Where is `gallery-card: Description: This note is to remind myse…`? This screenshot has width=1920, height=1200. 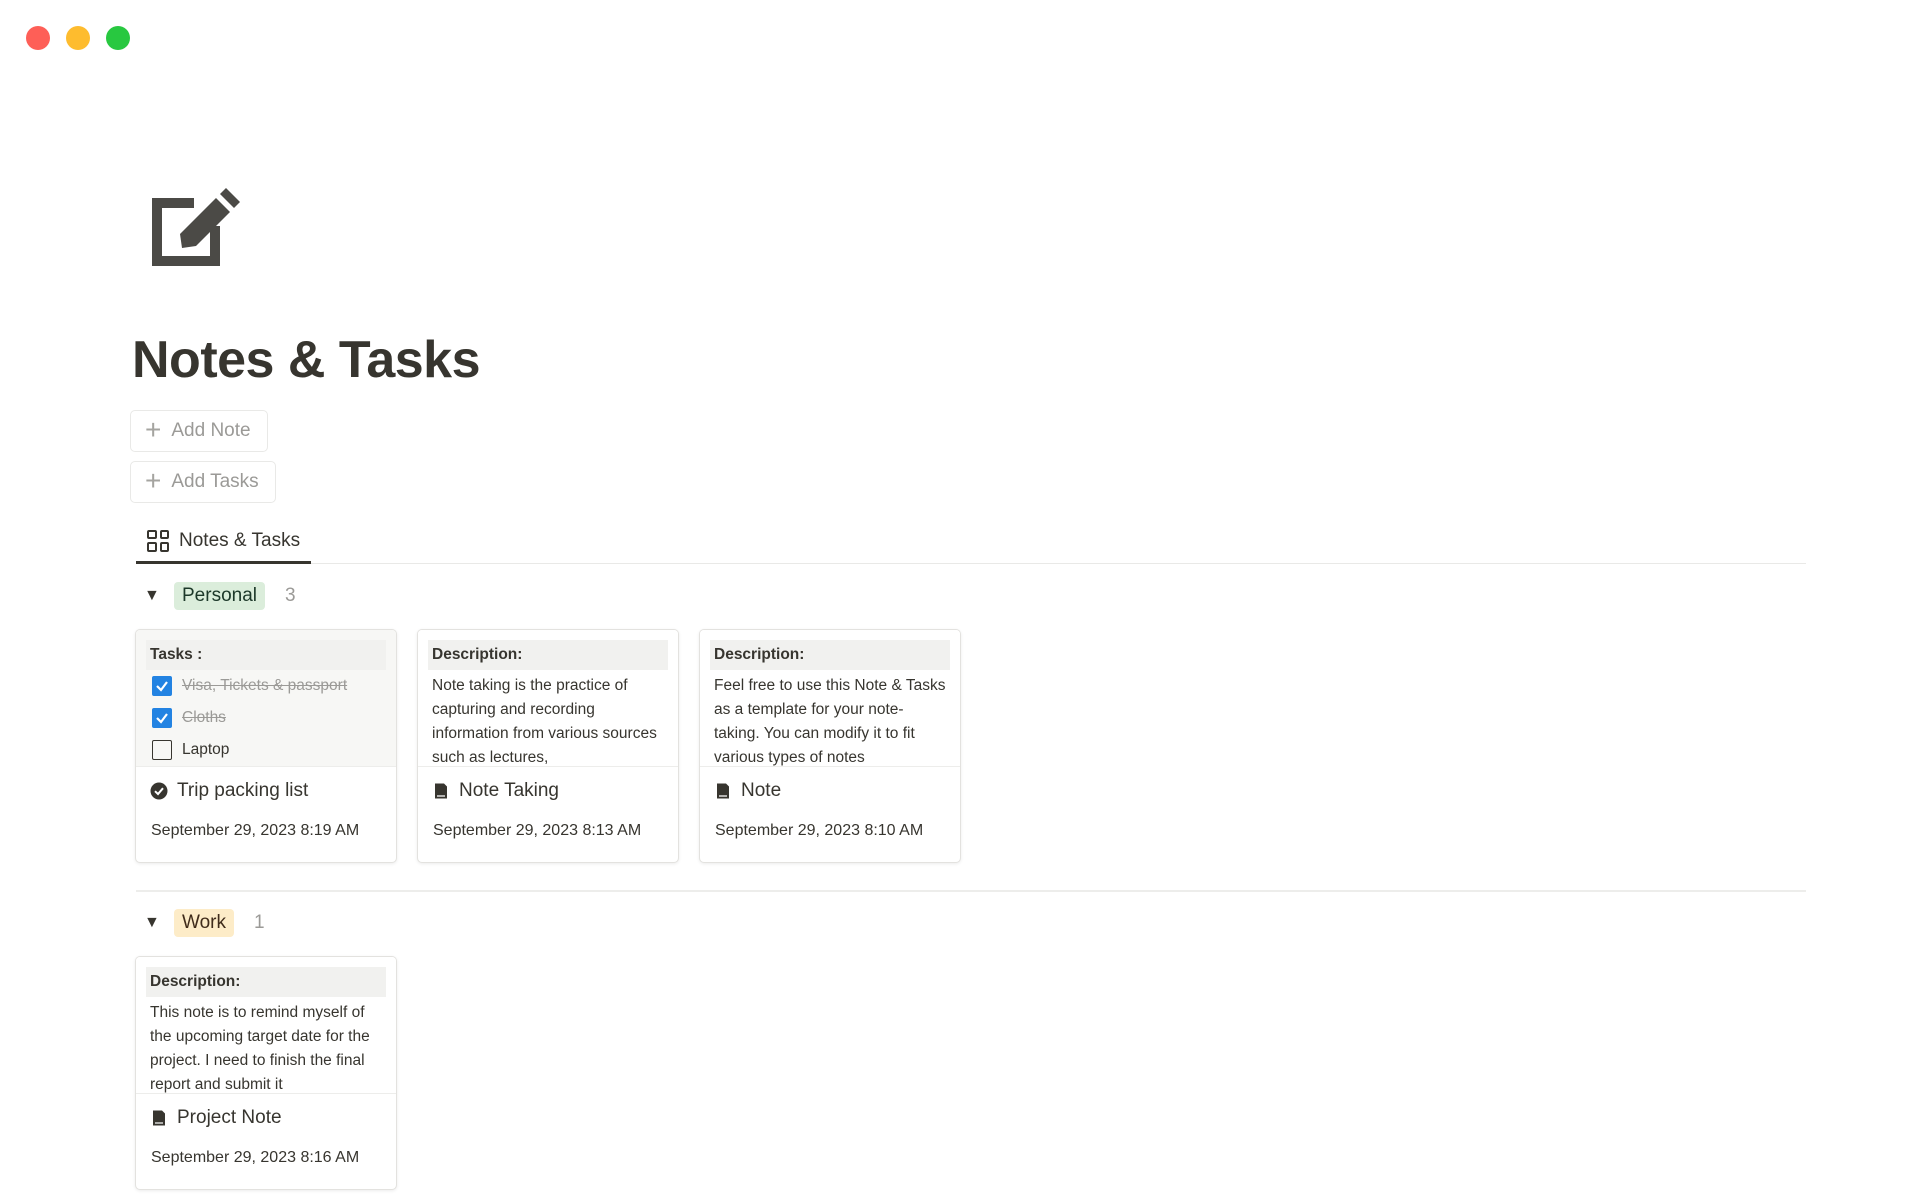
gallery-card: Description: This note is to remind myse… is located at coordinates (266, 1073).